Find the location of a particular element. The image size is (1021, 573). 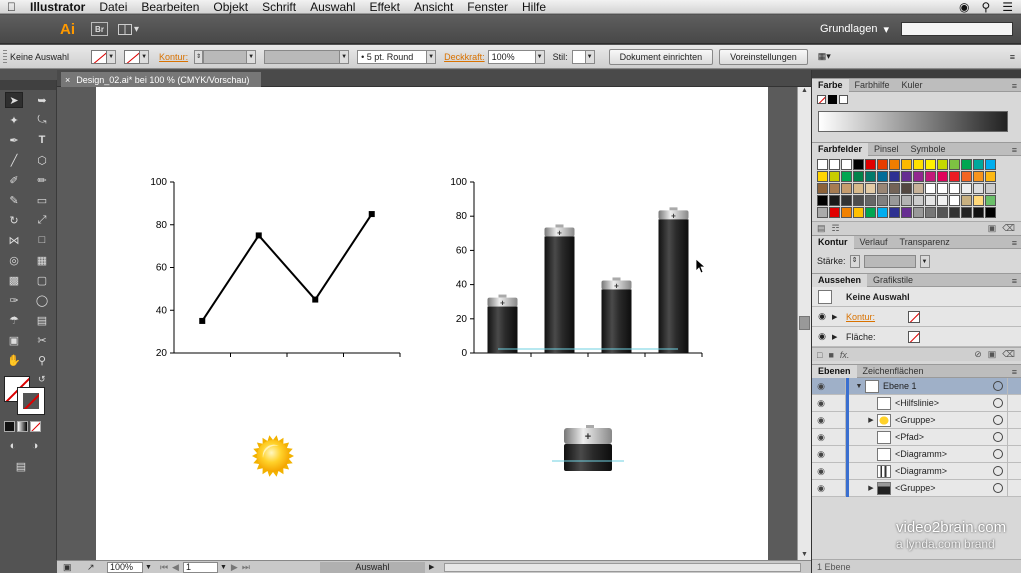

menu-bearbeiten: Bearbeiten is located at coordinates (170, 7).